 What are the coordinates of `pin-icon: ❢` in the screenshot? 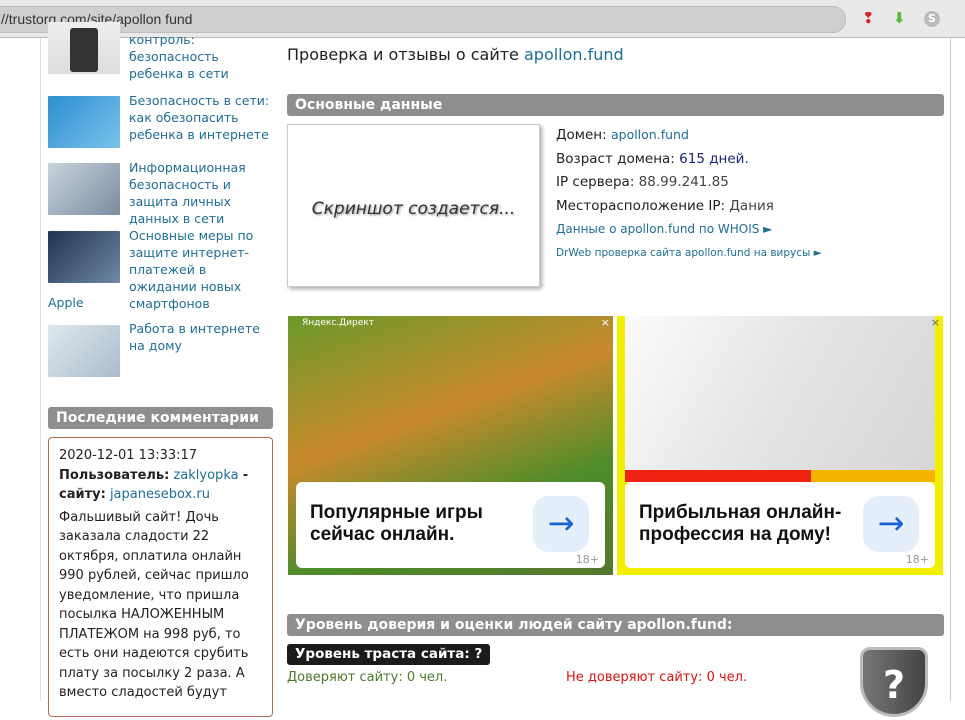 It's located at (868, 18).